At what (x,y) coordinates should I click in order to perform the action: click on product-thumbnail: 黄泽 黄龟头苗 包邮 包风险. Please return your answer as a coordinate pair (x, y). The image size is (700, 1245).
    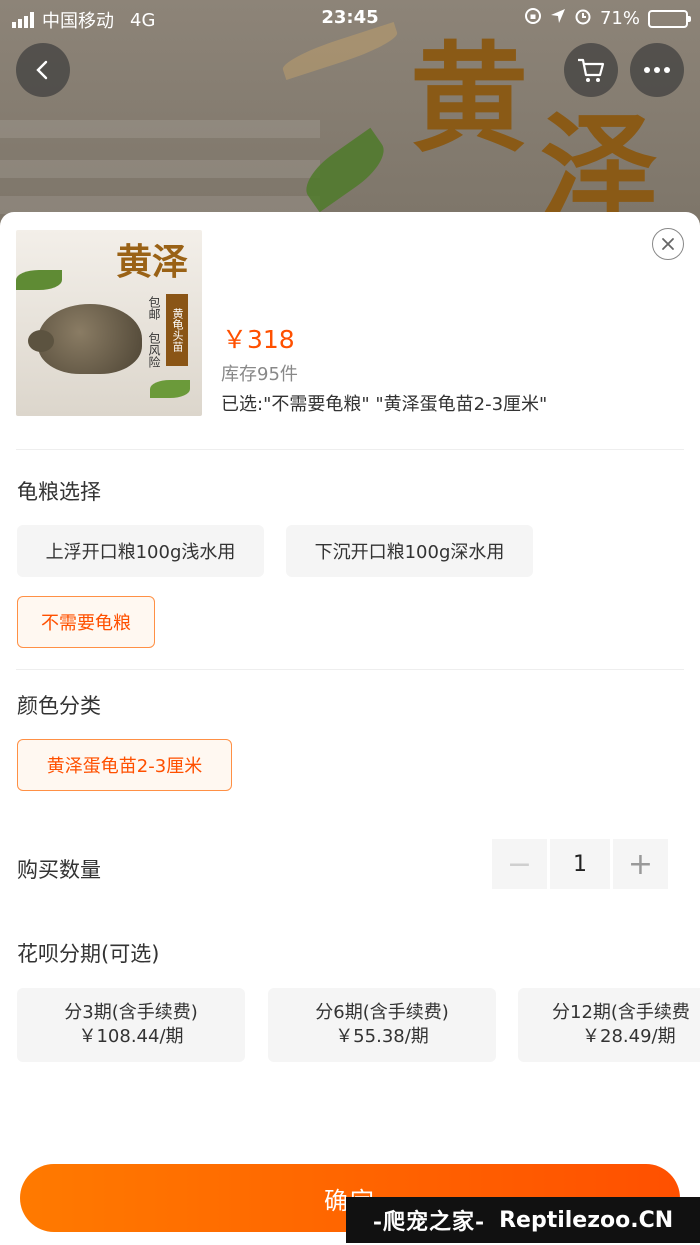
    Looking at the image, I should click on (109, 323).